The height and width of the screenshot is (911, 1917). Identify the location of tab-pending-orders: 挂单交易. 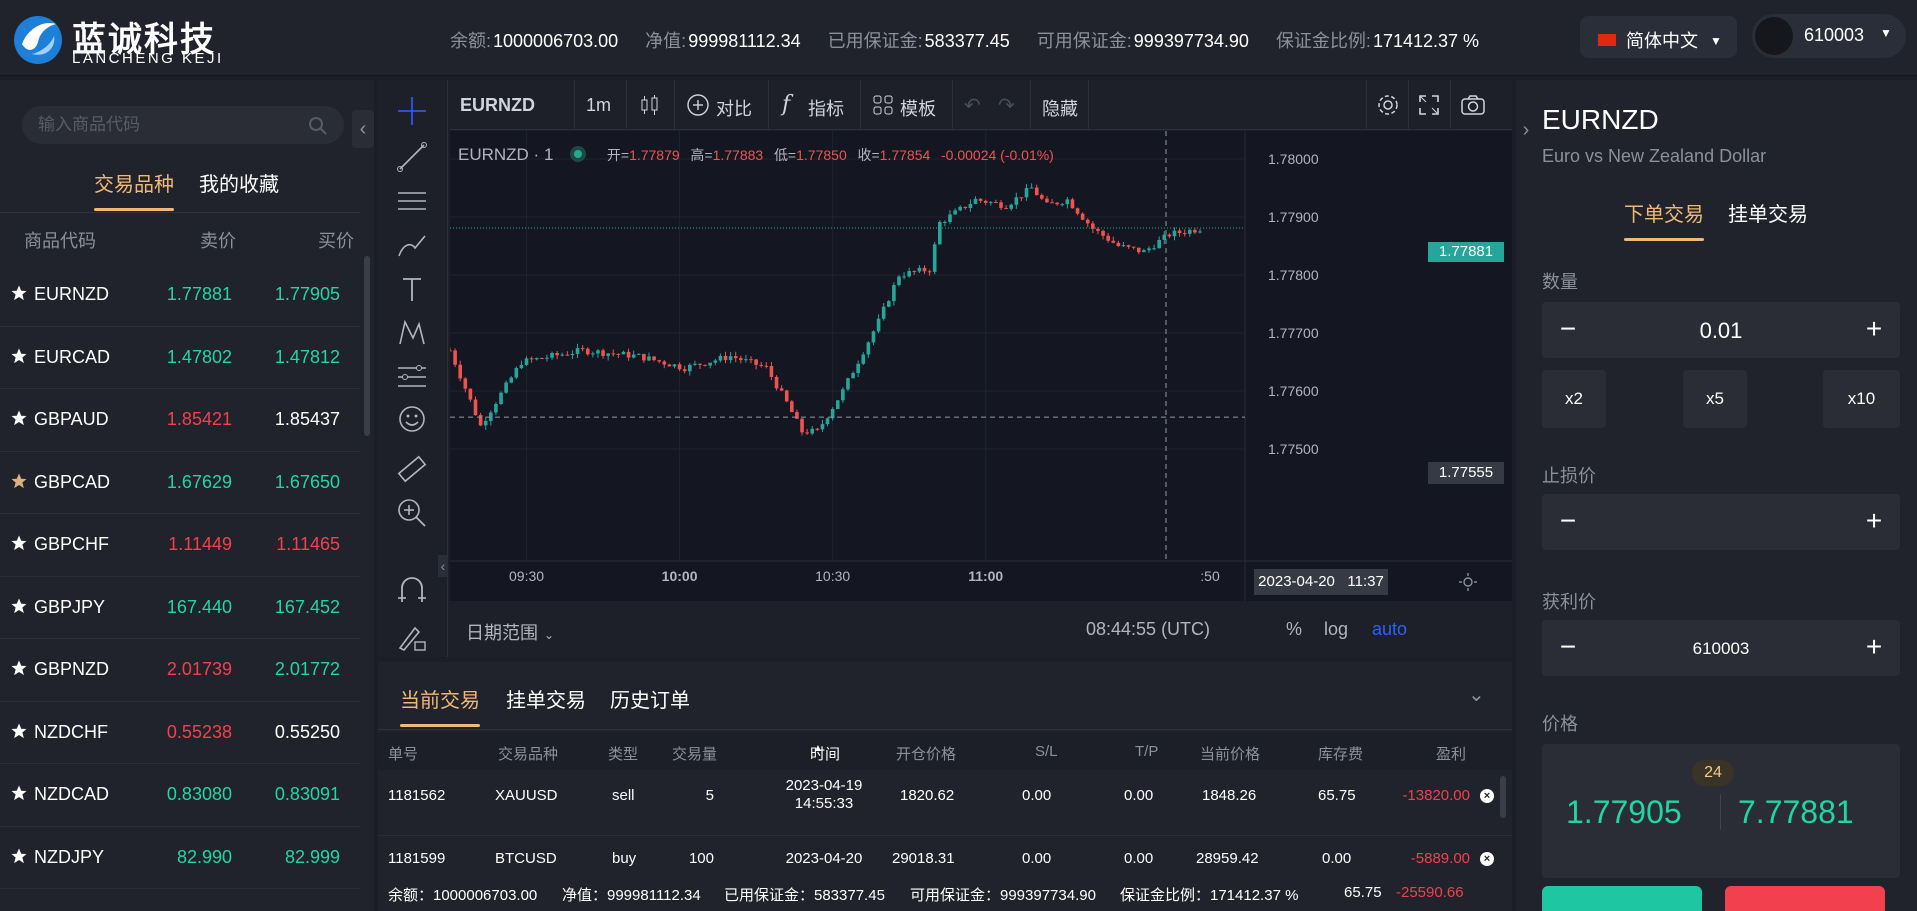
(546, 698).